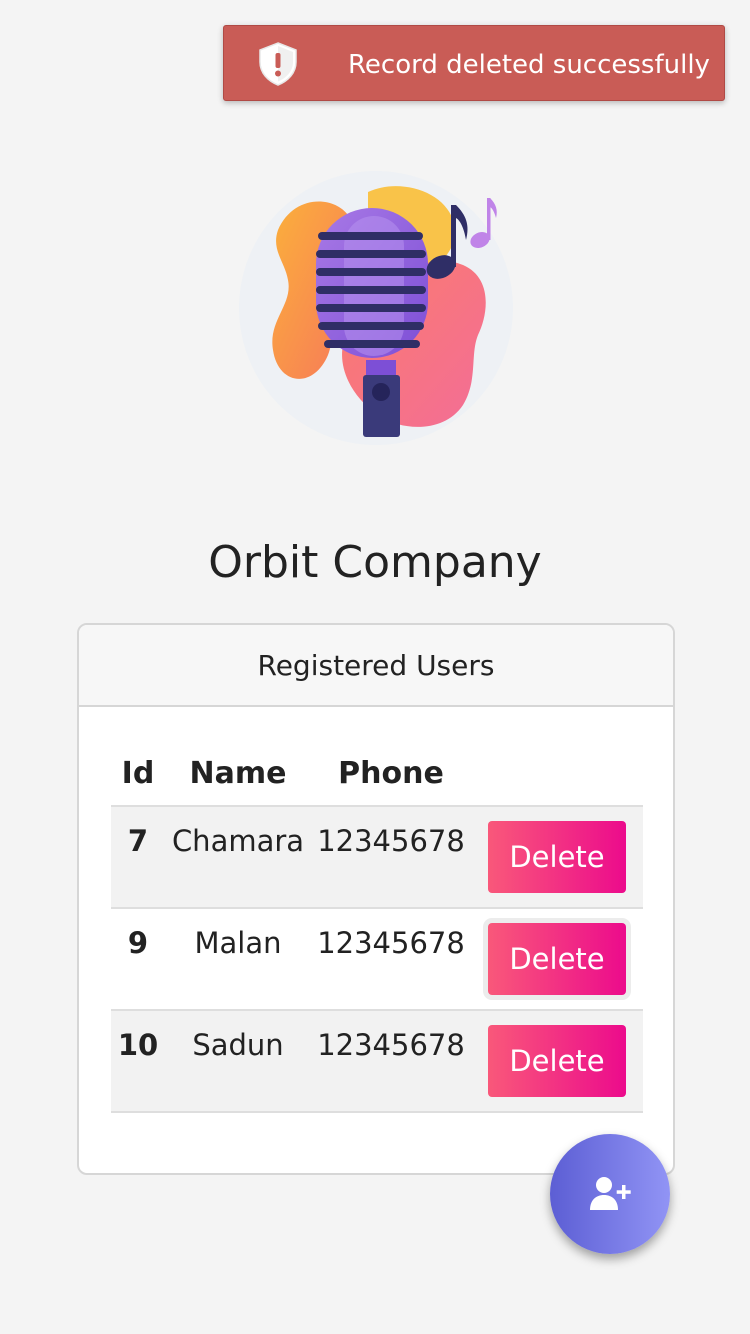  I want to click on column-header-action, so click(557, 774).